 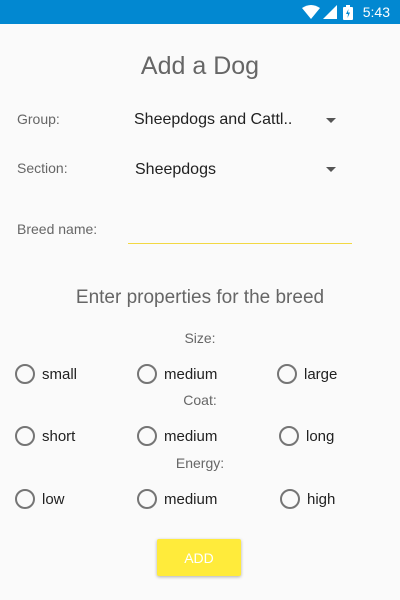 What do you see at coordinates (200, 297) in the screenshot?
I see `properties-heading: Enter properties for the breed` at bounding box center [200, 297].